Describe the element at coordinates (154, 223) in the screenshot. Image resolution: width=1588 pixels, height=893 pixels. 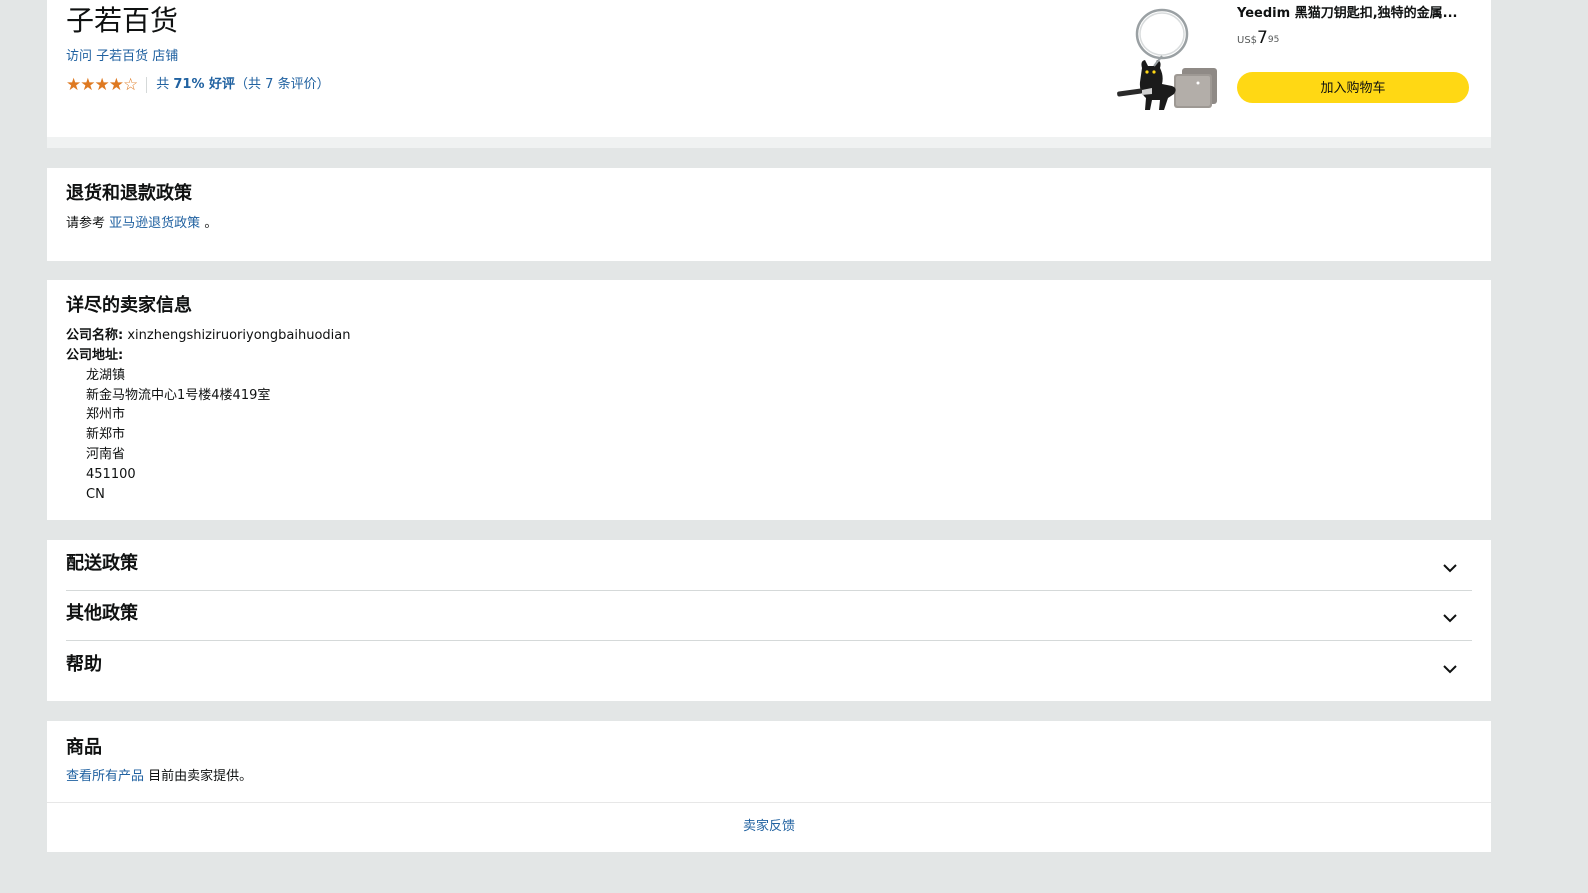
I see `amazon-return-policy-link: 亚马逊退货政策` at that location.